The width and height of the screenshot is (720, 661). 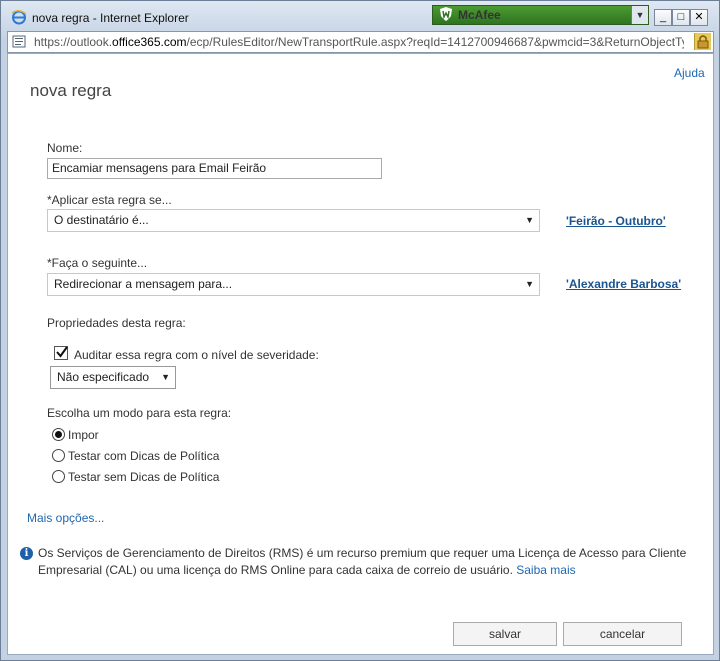 What do you see at coordinates (505, 634) in the screenshot?
I see `save-button: salvar` at bounding box center [505, 634].